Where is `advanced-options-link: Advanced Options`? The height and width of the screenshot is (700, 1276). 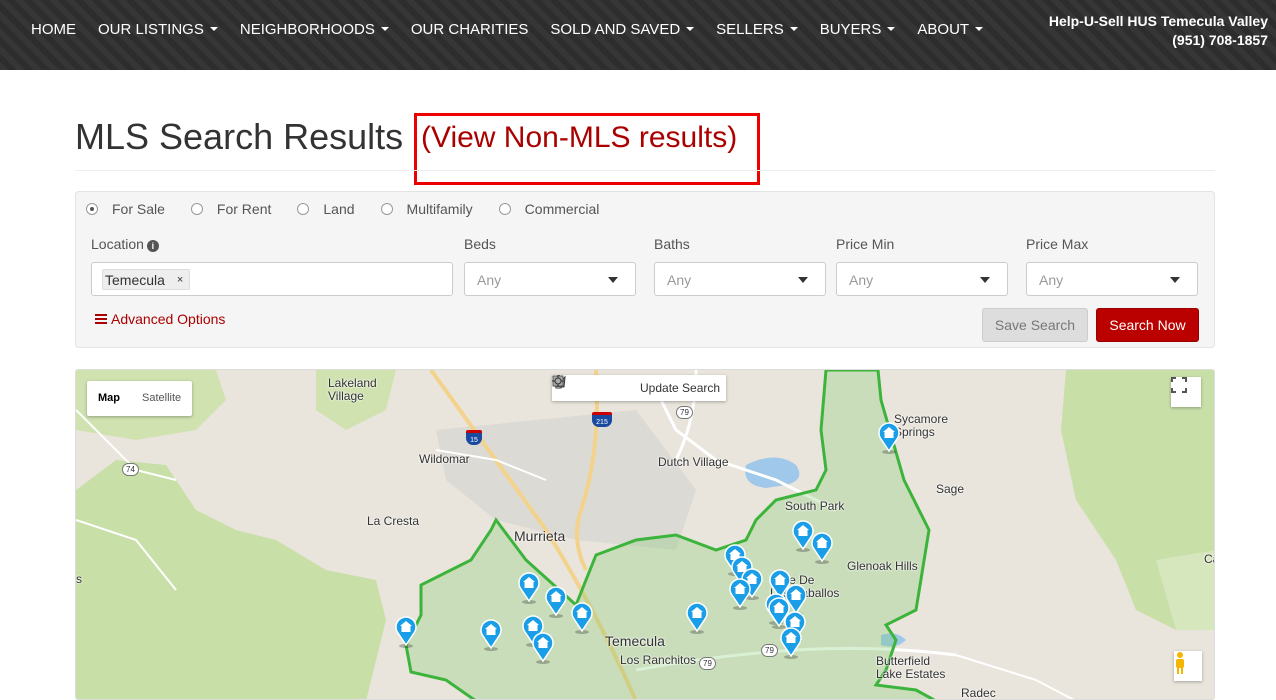 advanced-options-link: Advanced Options is located at coordinates (160, 319).